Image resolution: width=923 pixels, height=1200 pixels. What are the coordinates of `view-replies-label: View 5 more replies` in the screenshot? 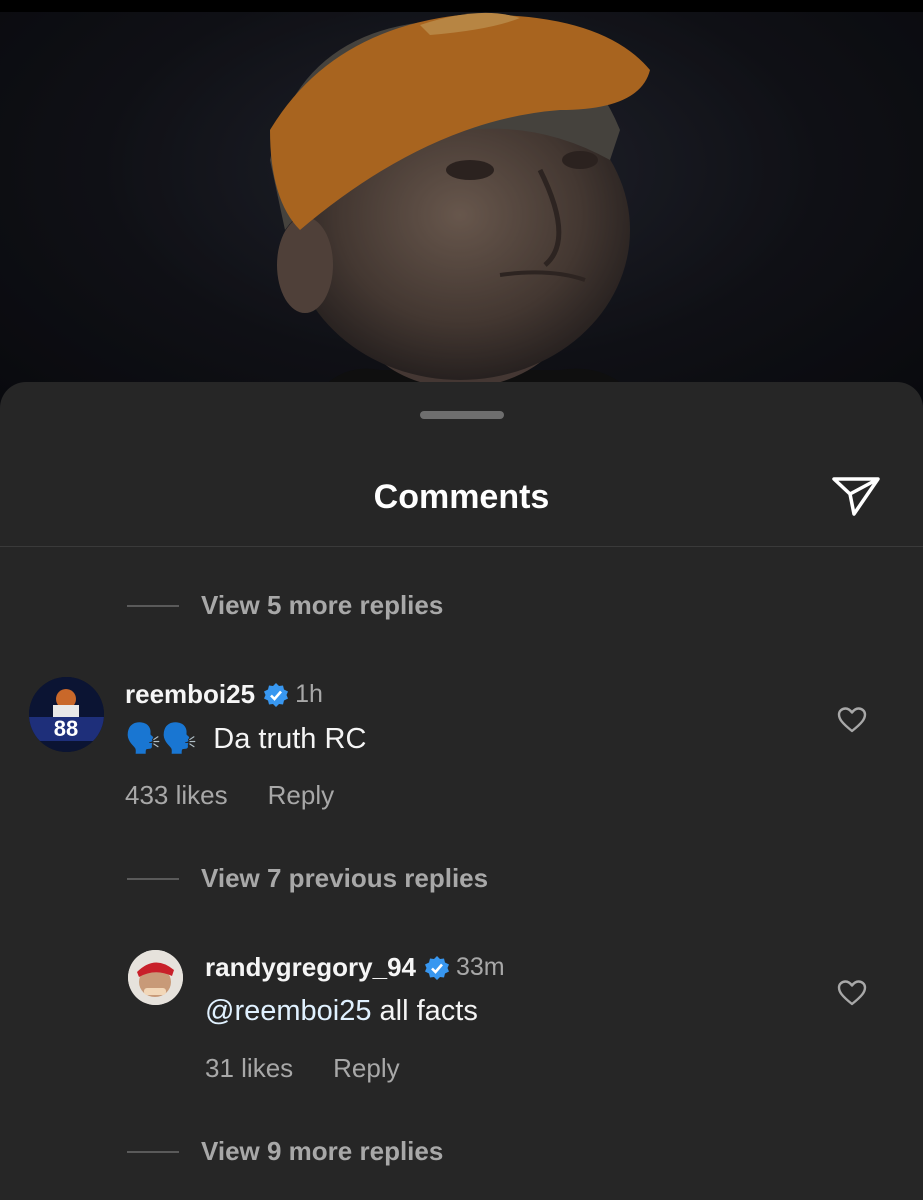 It's located at (322, 605).